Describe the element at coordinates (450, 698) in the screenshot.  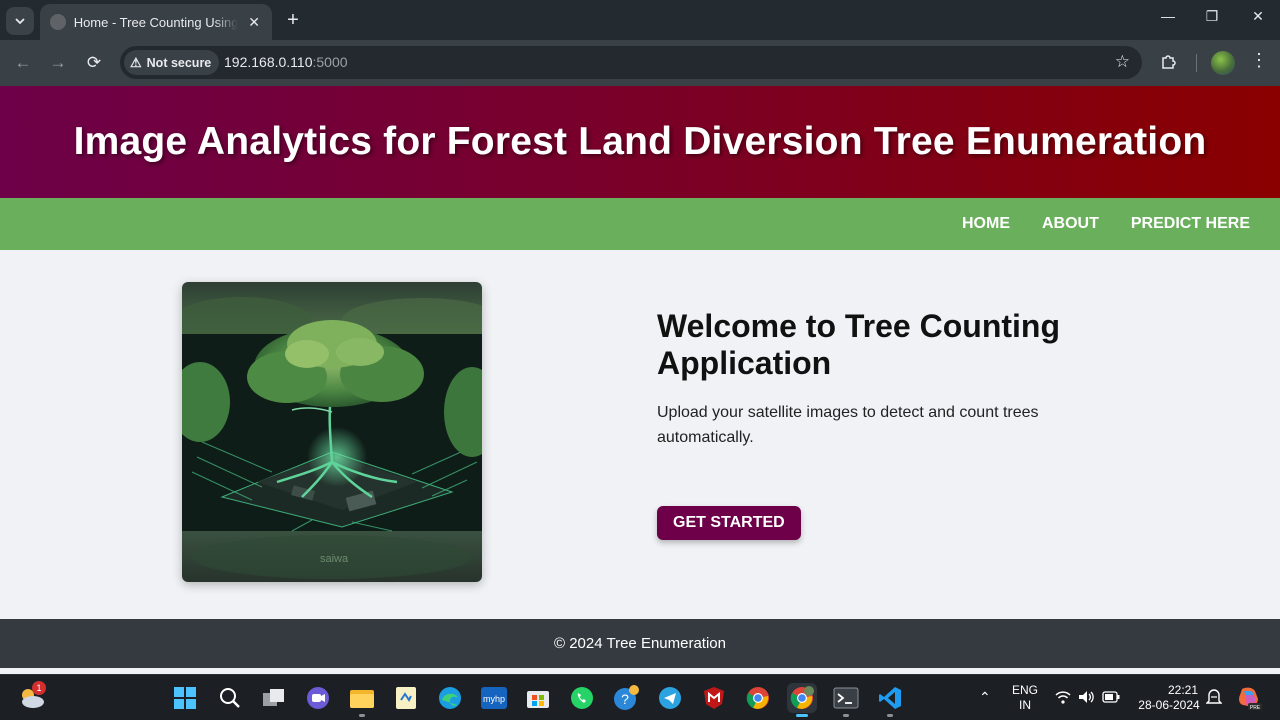
I see `edge-icon` at that location.